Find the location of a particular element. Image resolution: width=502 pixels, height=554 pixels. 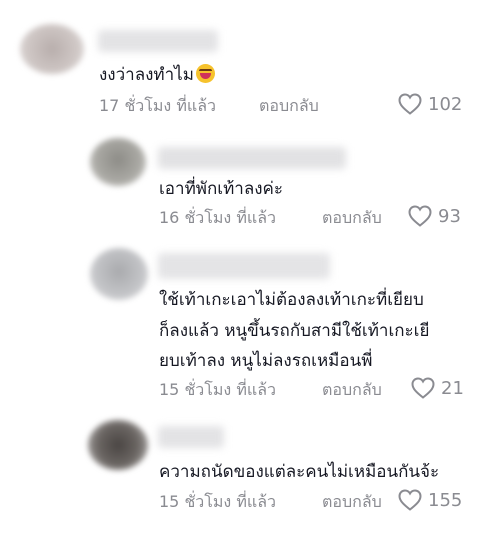

like-button: 155 is located at coordinates (430, 500).